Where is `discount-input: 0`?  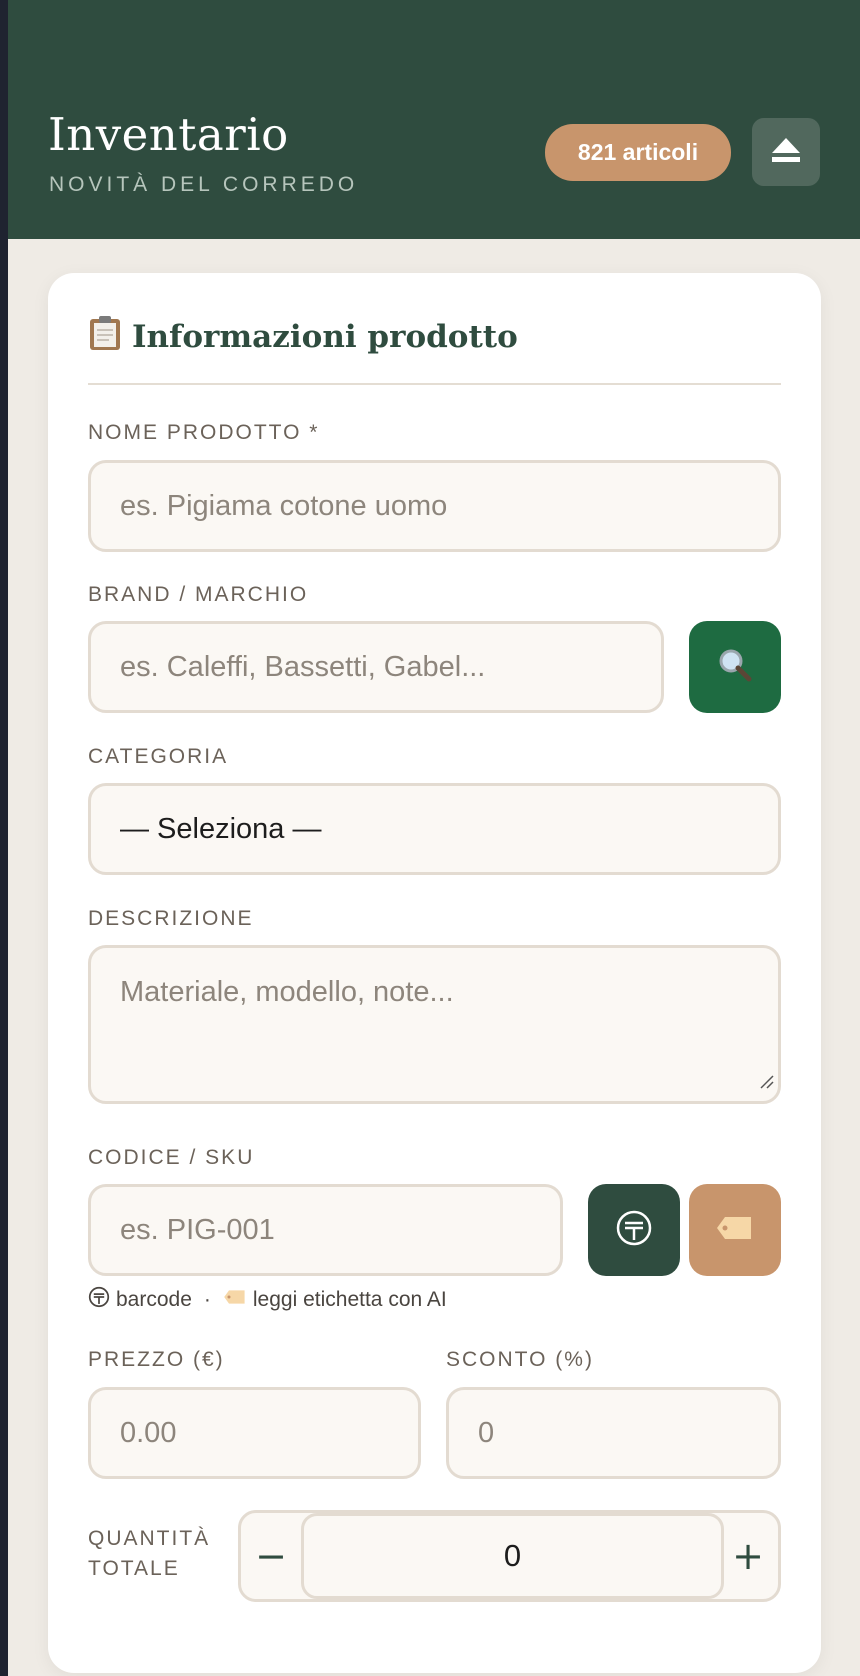
discount-input: 0 is located at coordinates (613, 1433).